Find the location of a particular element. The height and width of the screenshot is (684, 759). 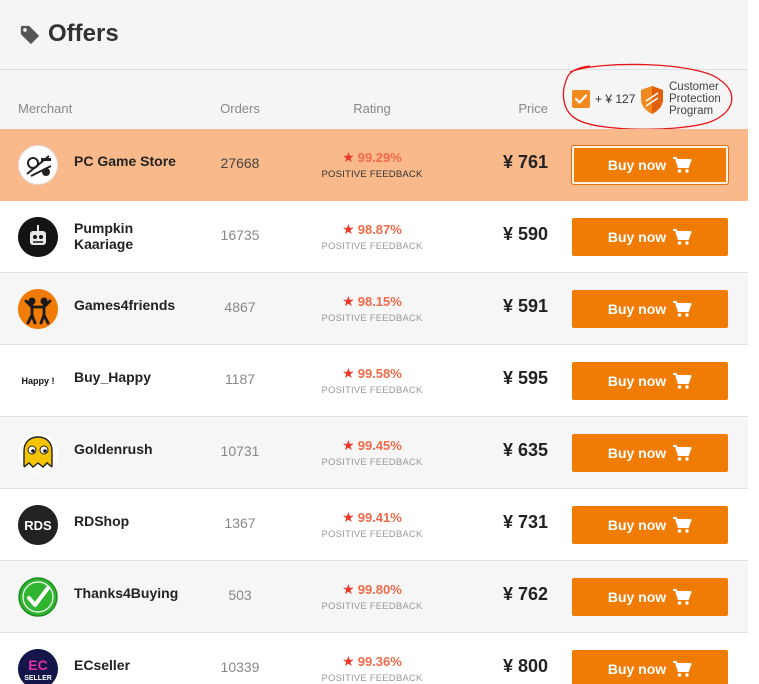

tag-icon is located at coordinates (30, 35).